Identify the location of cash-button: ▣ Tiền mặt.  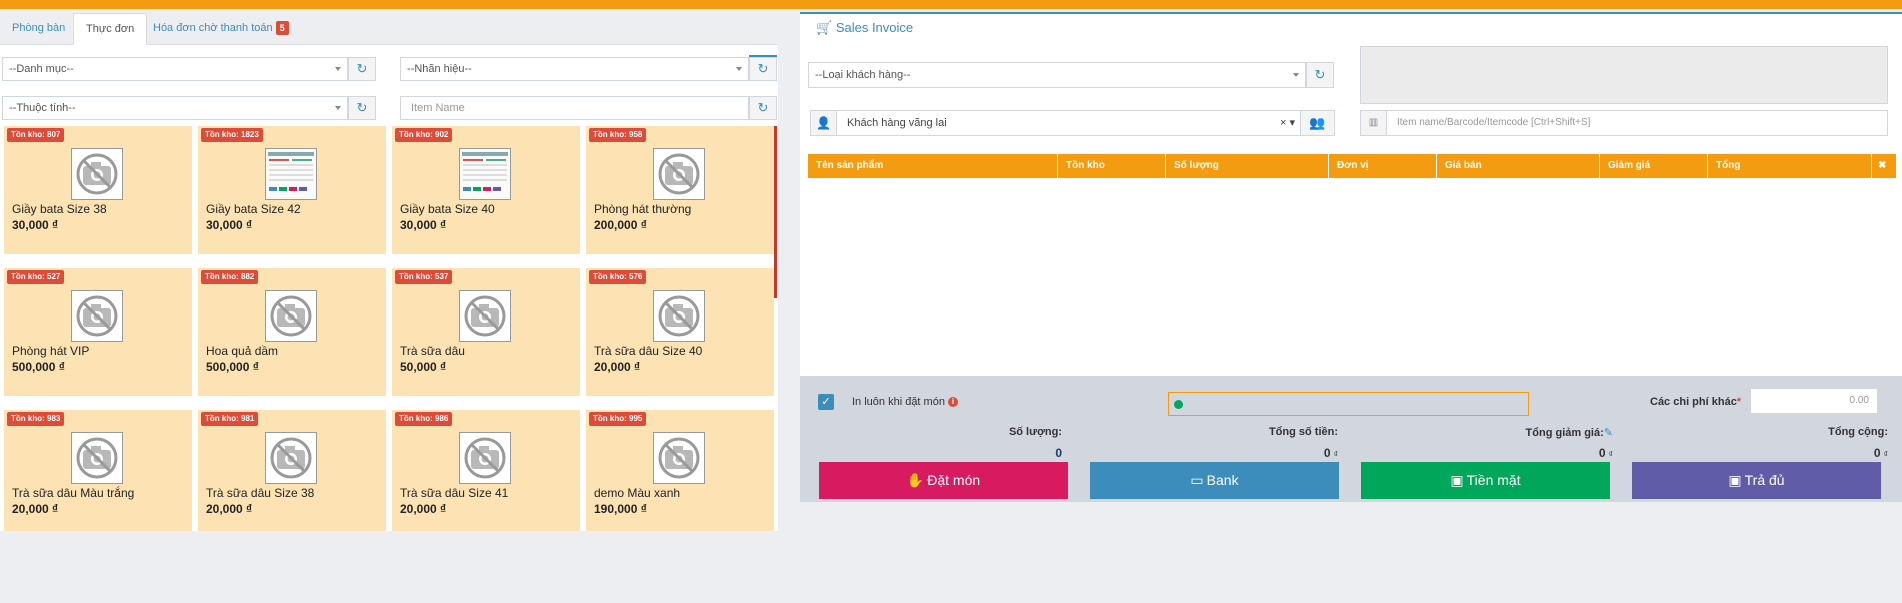
(1485, 480).